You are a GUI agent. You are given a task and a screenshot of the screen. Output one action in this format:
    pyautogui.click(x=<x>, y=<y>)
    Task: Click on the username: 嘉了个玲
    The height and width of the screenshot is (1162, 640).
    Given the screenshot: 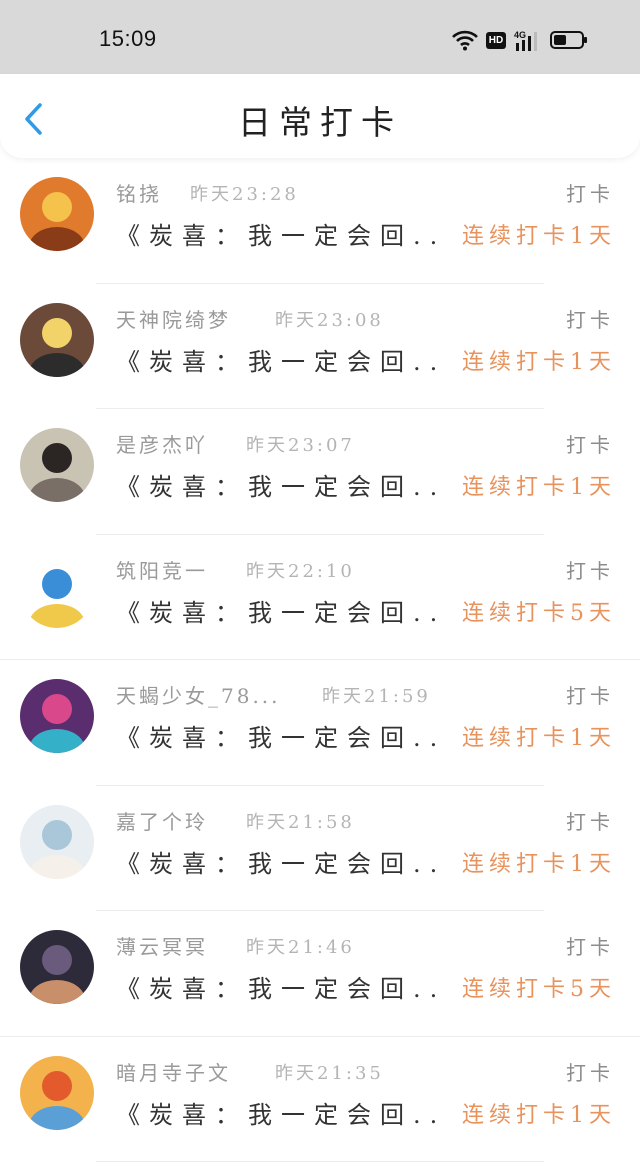 What is the action you would take?
    pyautogui.click(x=162, y=820)
    